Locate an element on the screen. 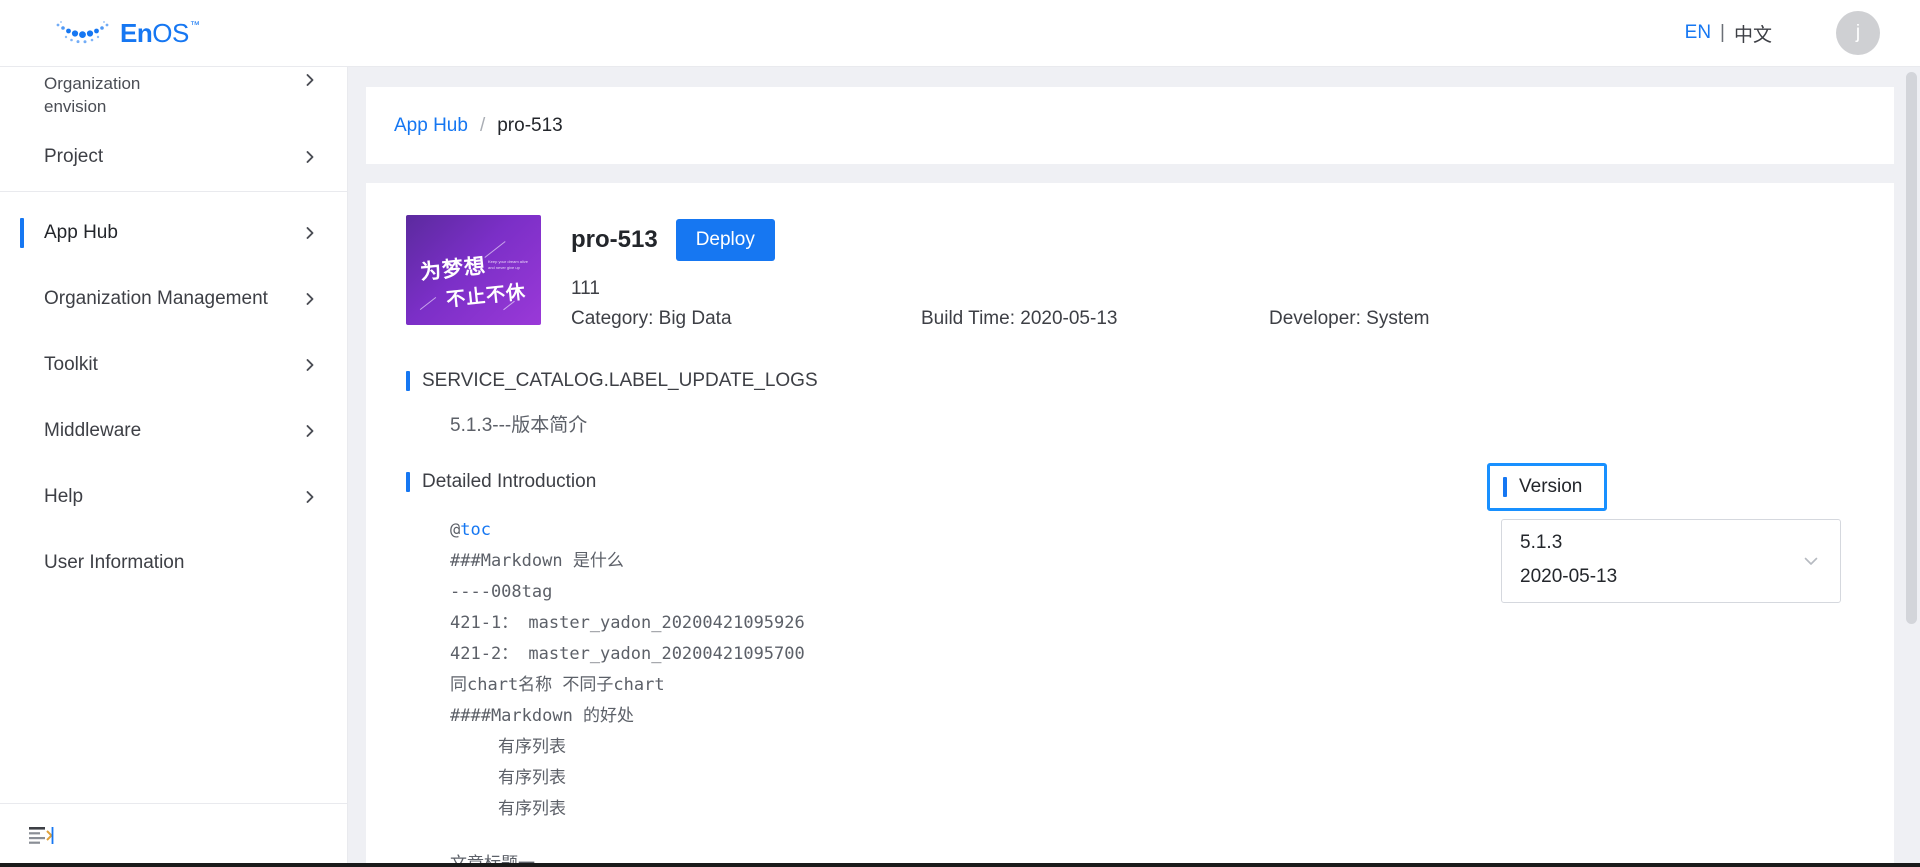 The image size is (1920, 867). brand-logo-group: EnOS™ is located at coordinates (126, 33).